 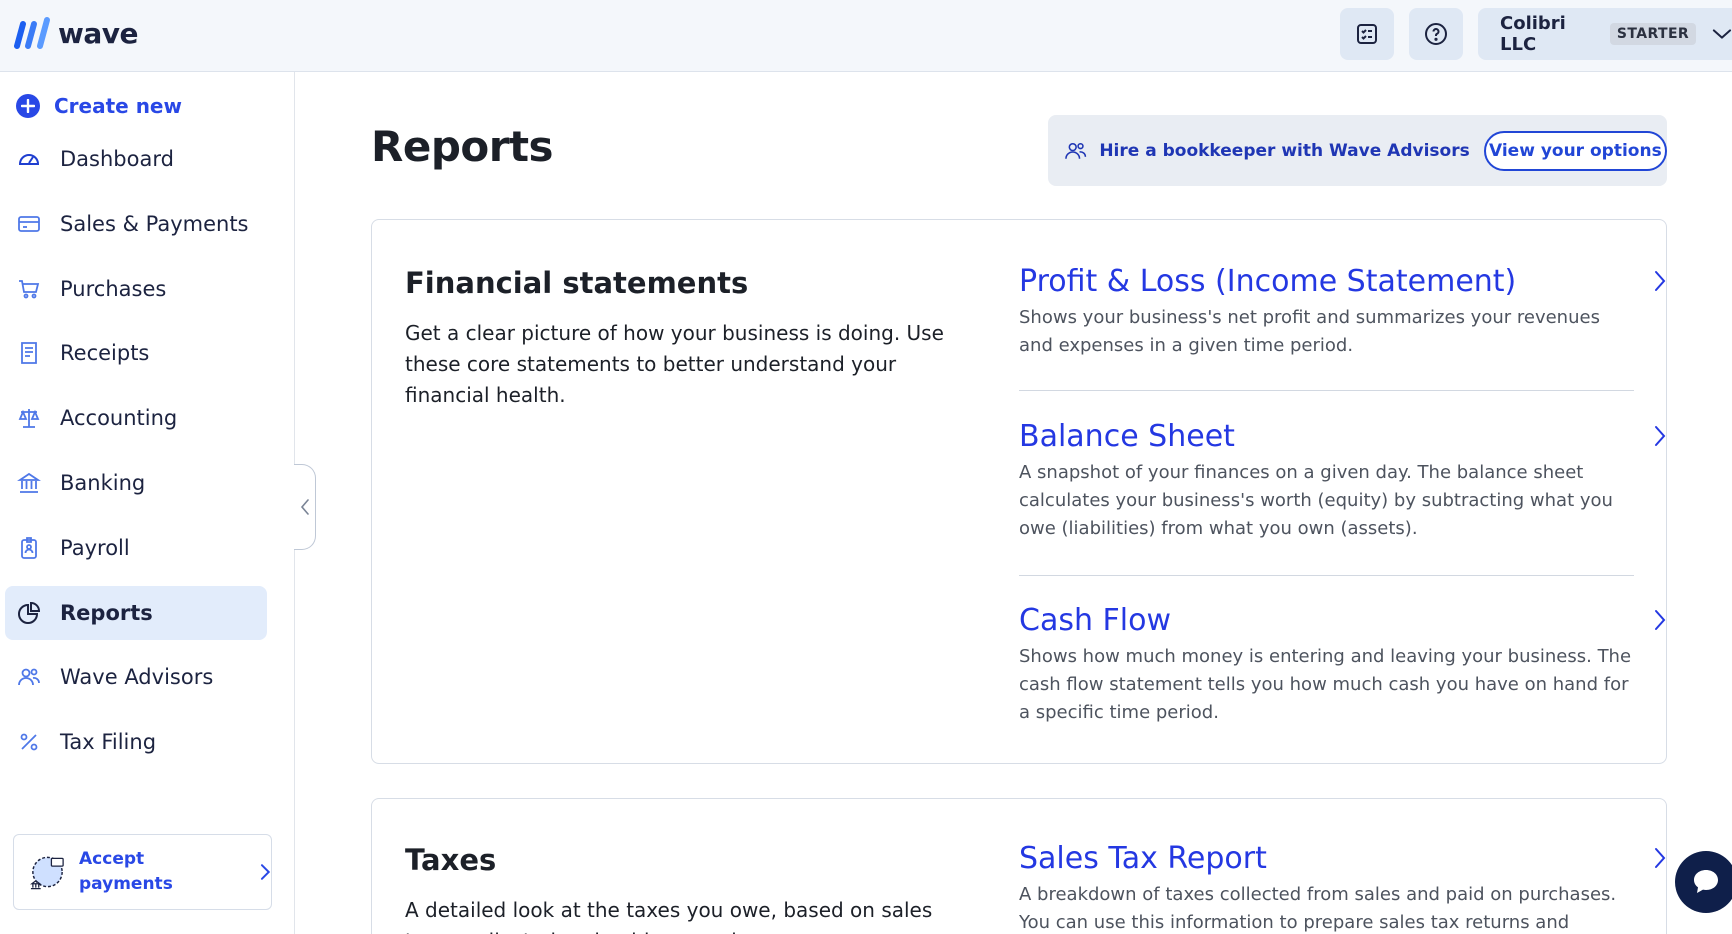 What do you see at coordinates (1326, 281) in the screenshot?
I see `report-title: Profit & Loss (Income Statement)` at bounding box center [1326, 281].